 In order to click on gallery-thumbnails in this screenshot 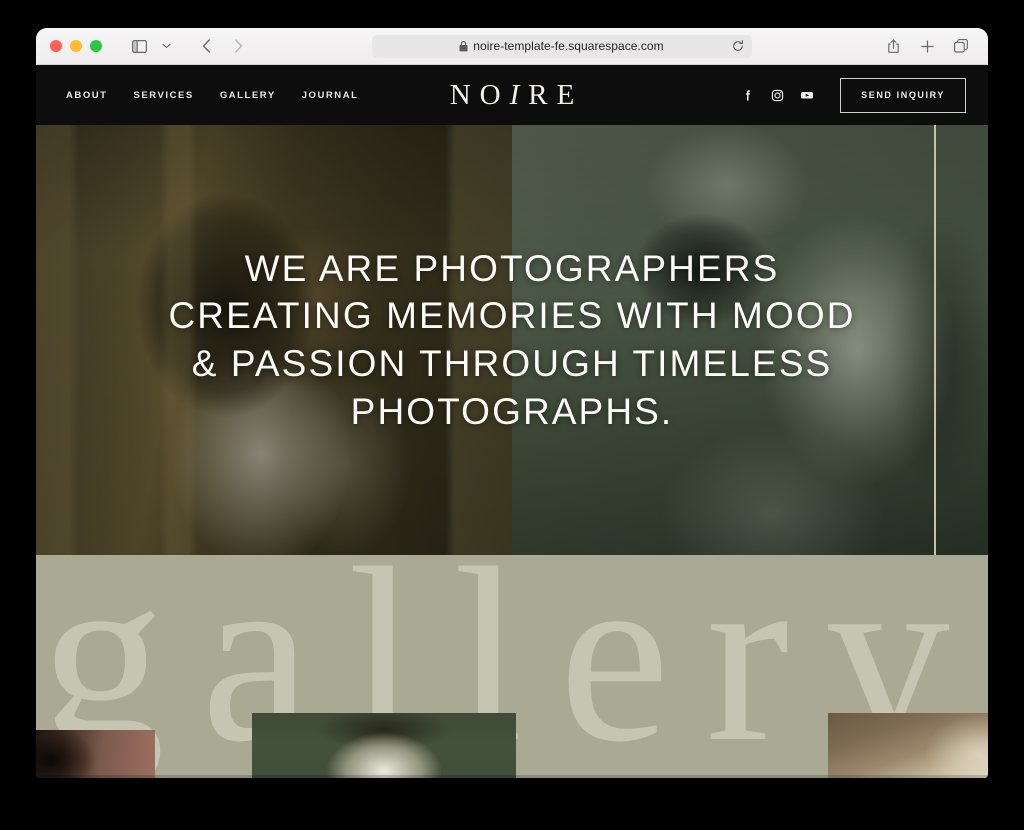, I will do `click(512, 723)`.